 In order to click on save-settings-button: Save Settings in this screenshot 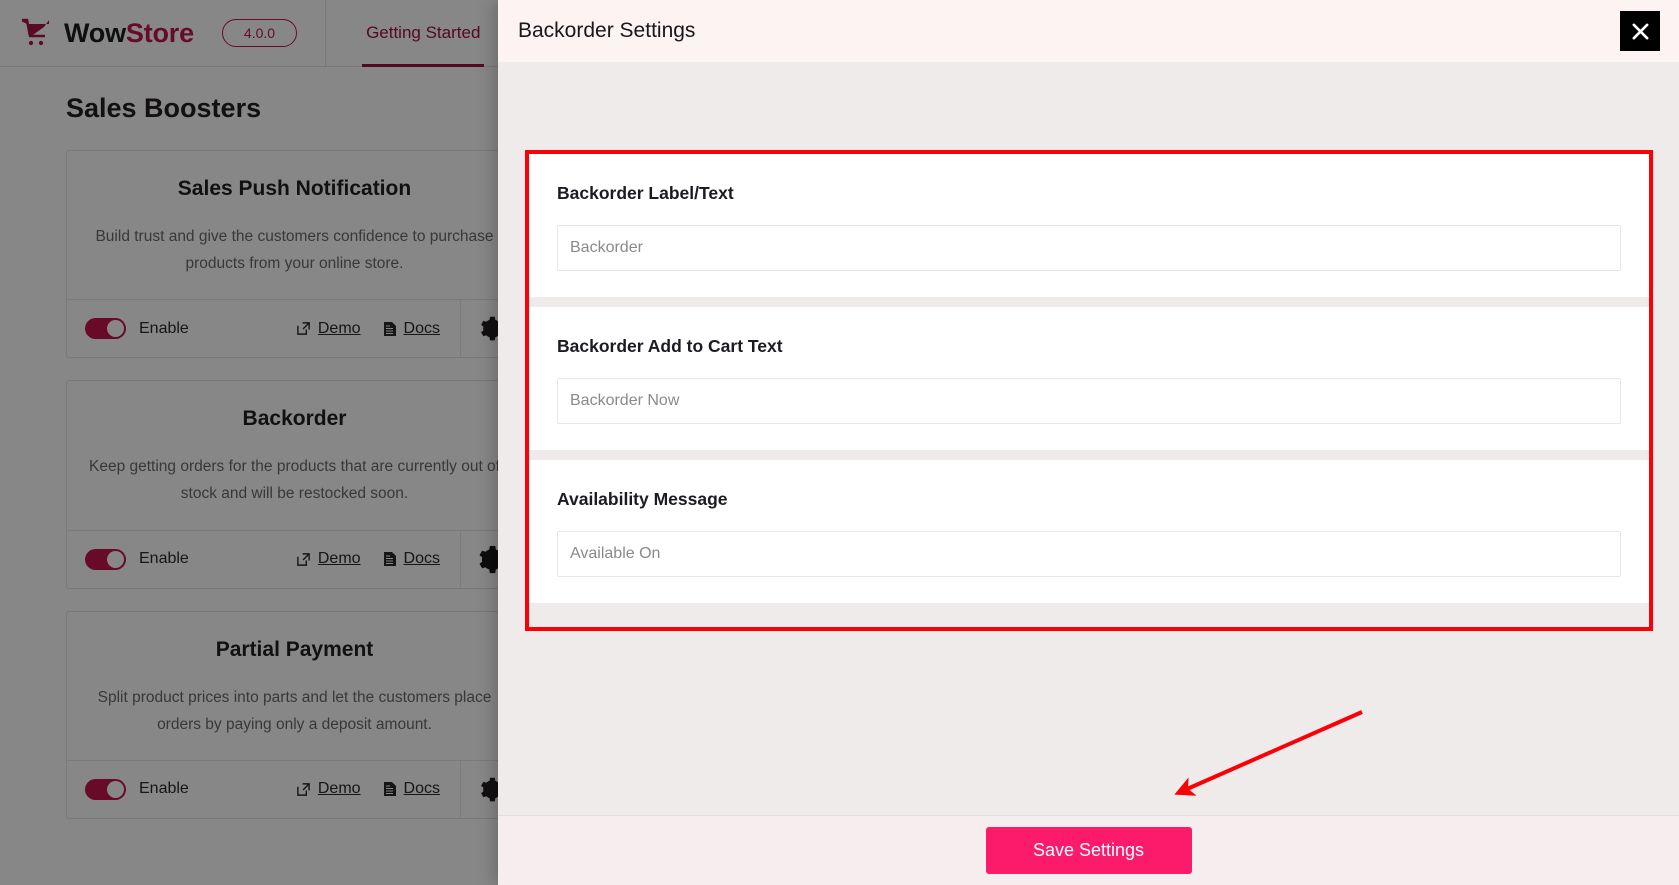, I will do `click(1088, 850)`.